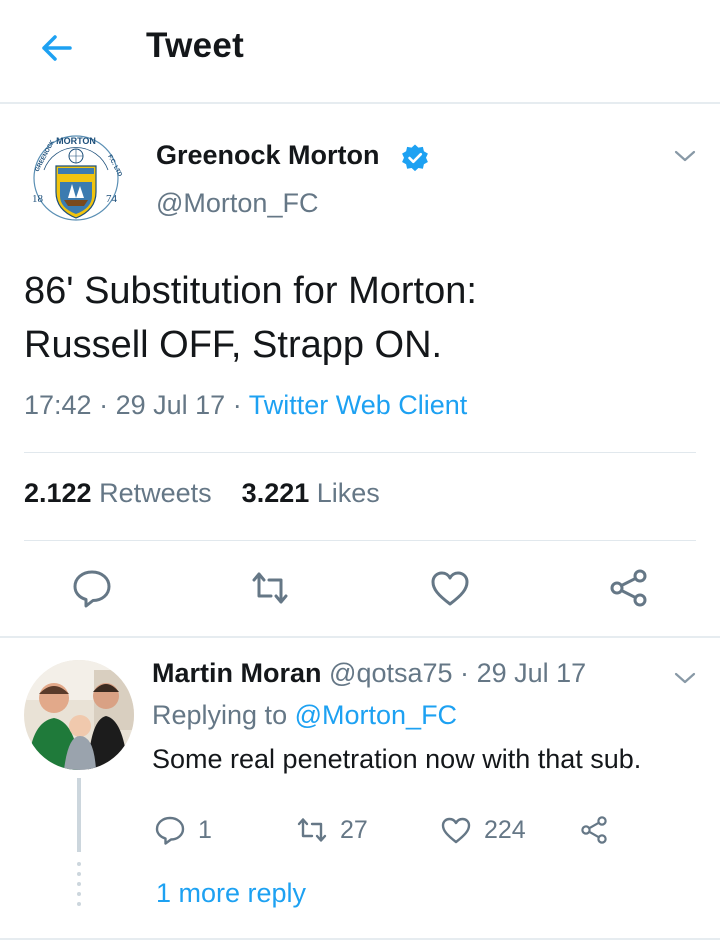 The image size is (720, 941). What do you see at coordinates (58, 405) in the screenshot?
I see `tweet-time: 17:42` at bounding box center [58, 405].